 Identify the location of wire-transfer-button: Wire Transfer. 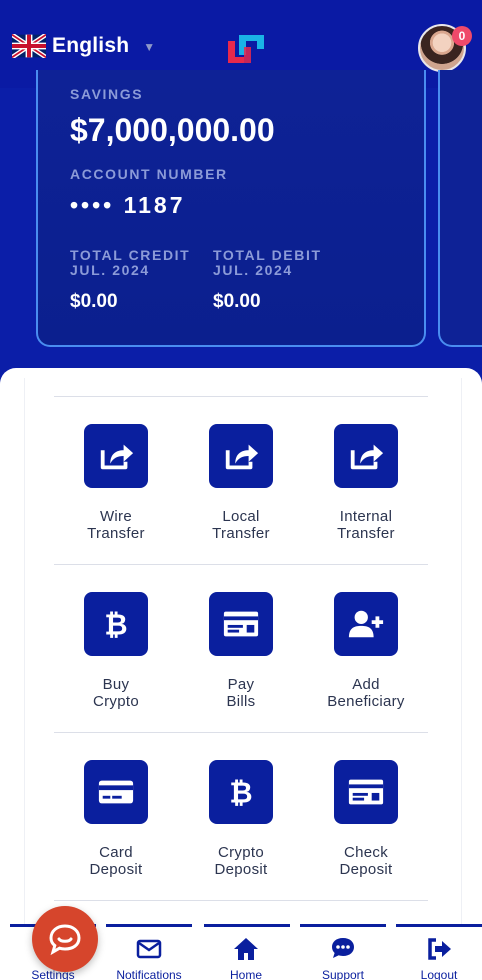
(116, 483).